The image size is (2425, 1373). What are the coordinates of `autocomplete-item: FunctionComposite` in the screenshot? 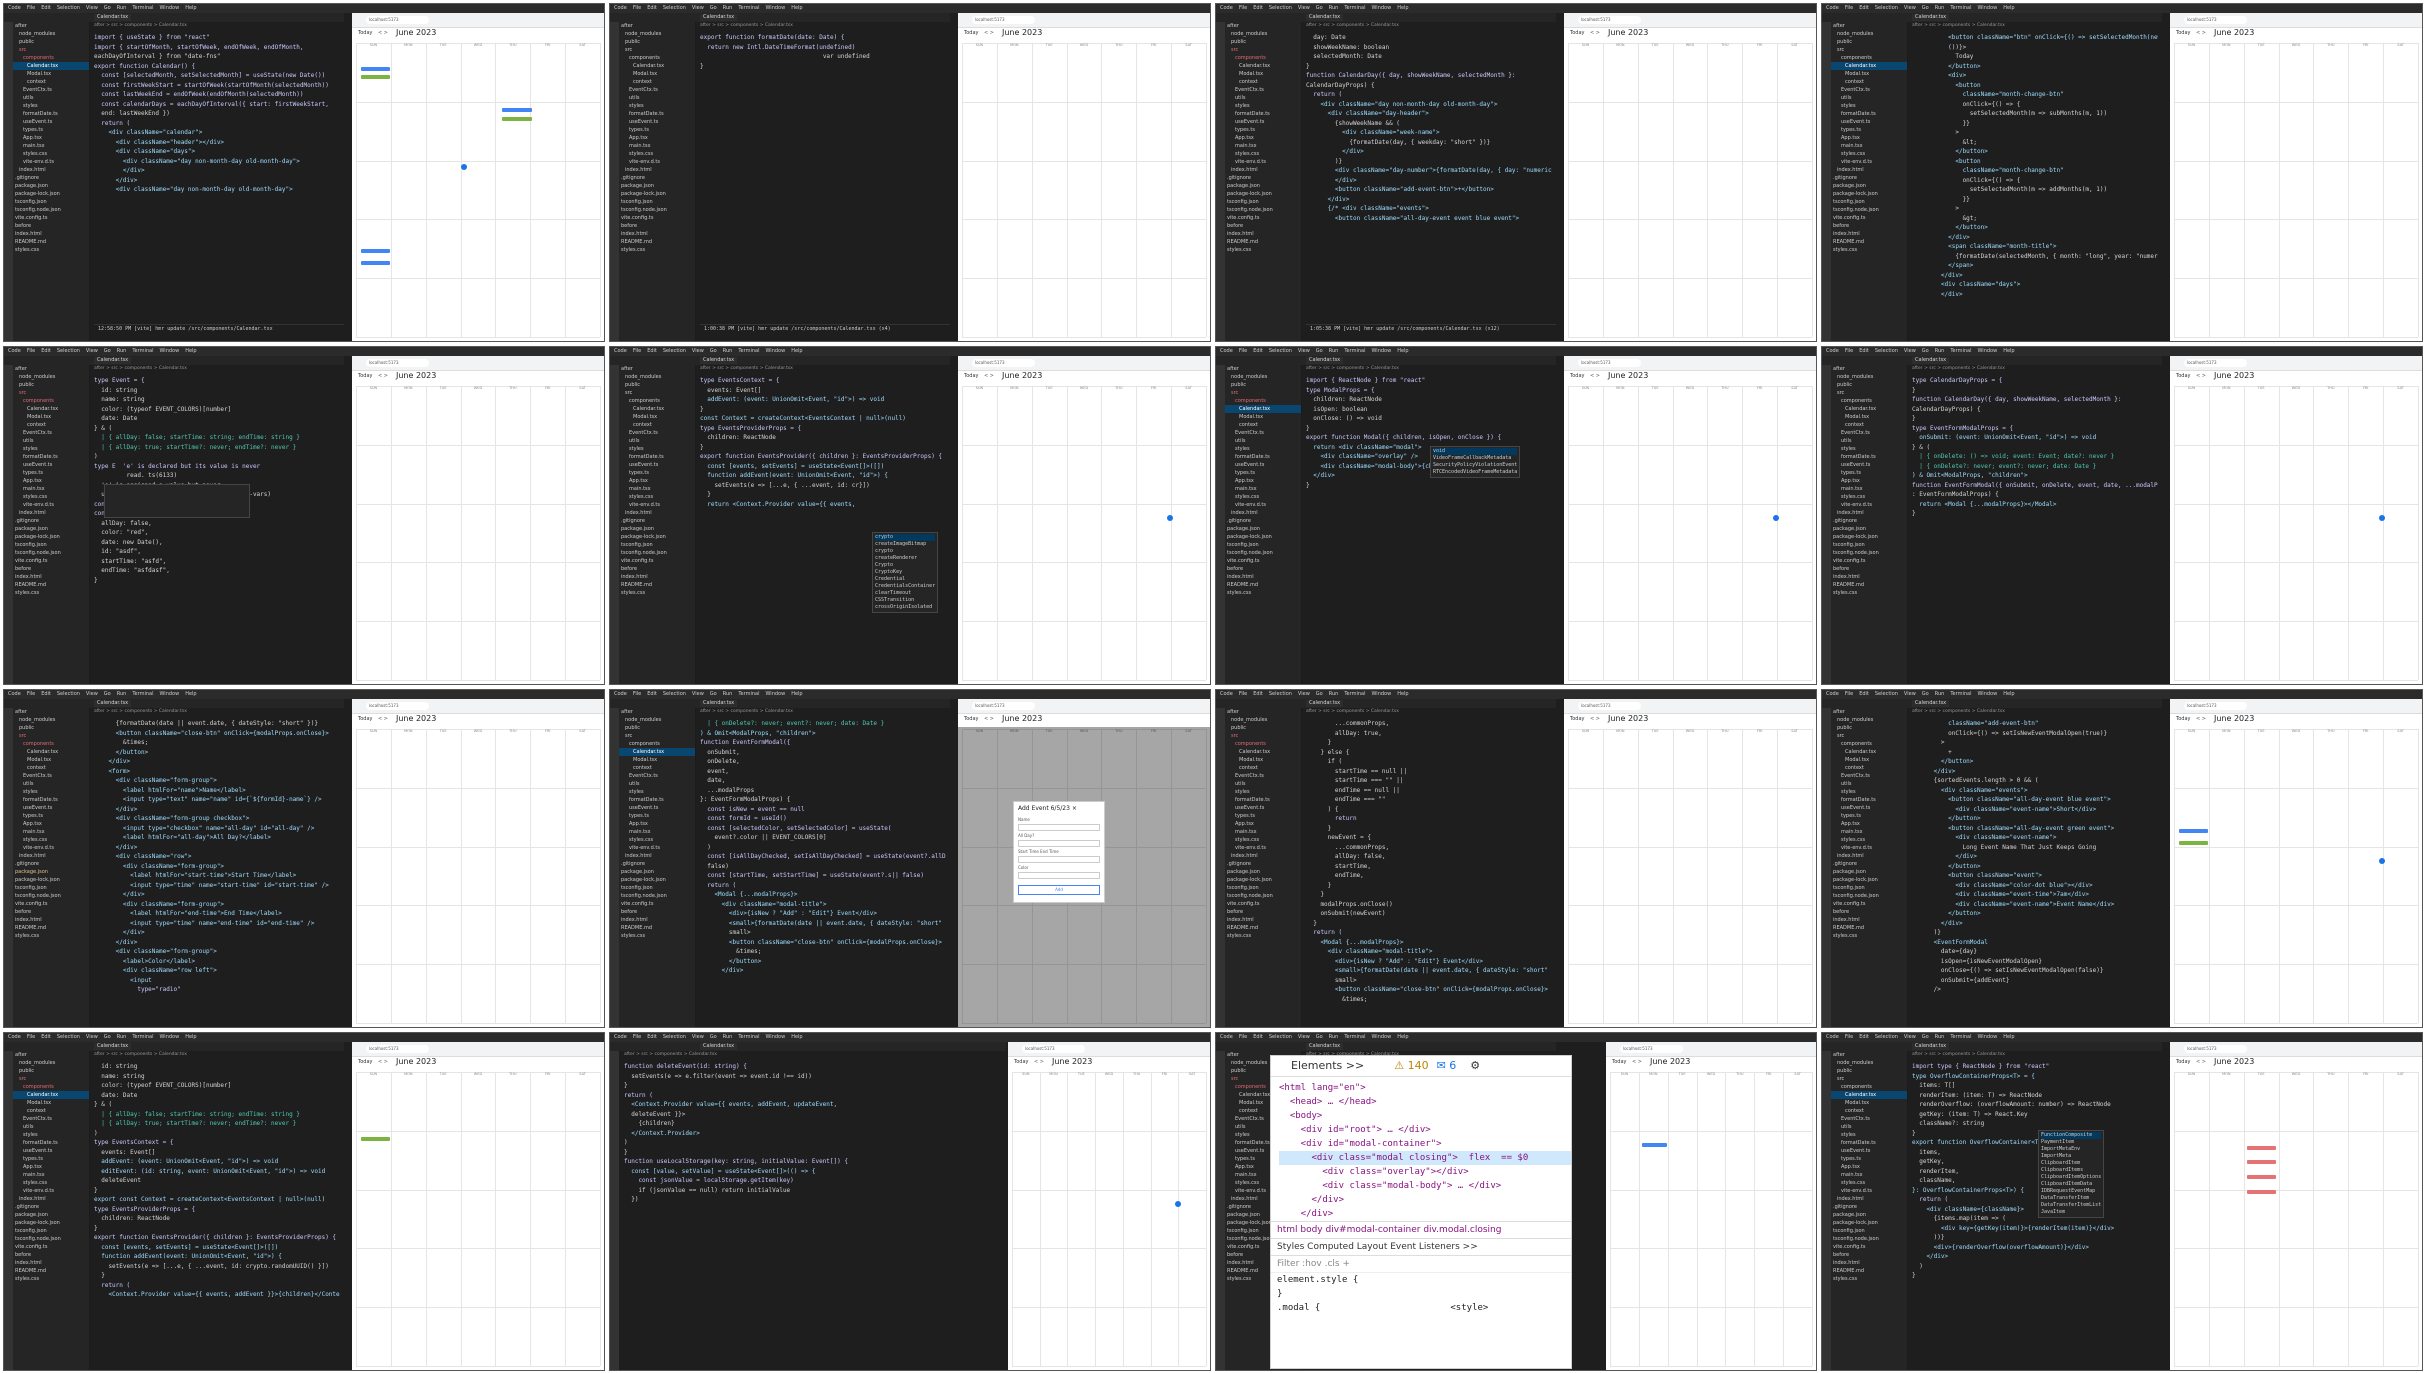 It's located at (2071, 1135).